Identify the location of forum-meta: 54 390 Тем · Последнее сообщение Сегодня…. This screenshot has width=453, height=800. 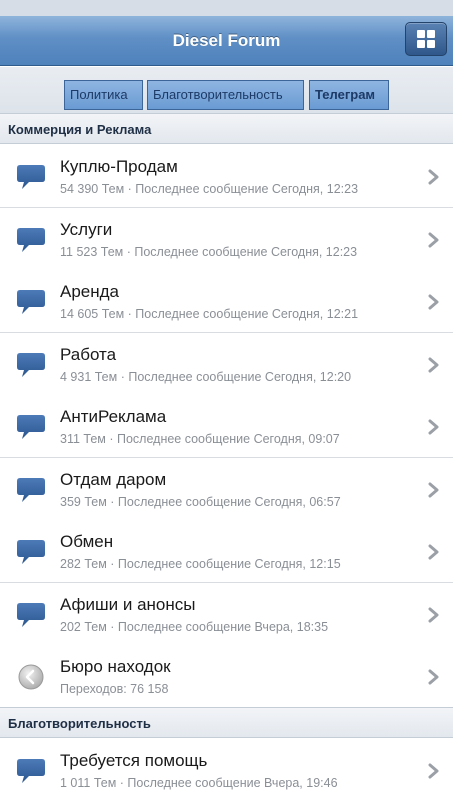
(209, 189).